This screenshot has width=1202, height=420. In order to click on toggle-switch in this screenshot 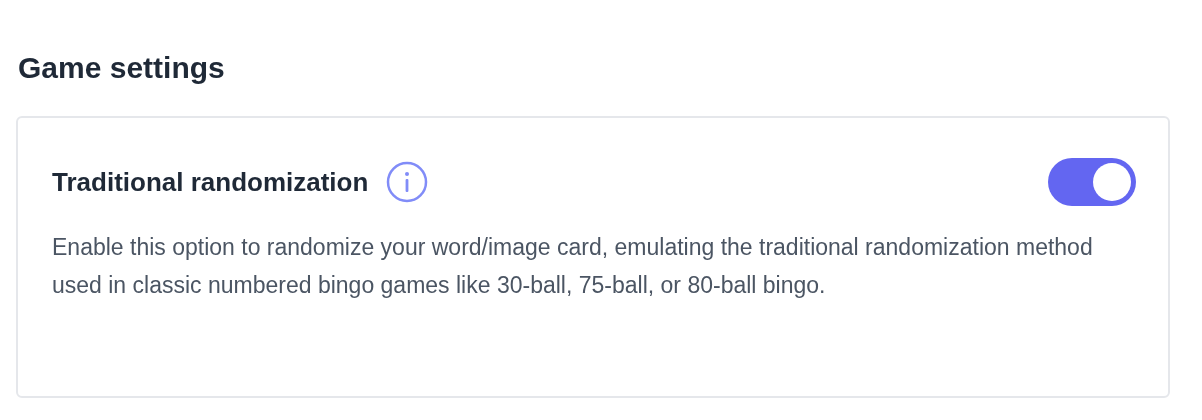, I will do `click(1092, 182)`.